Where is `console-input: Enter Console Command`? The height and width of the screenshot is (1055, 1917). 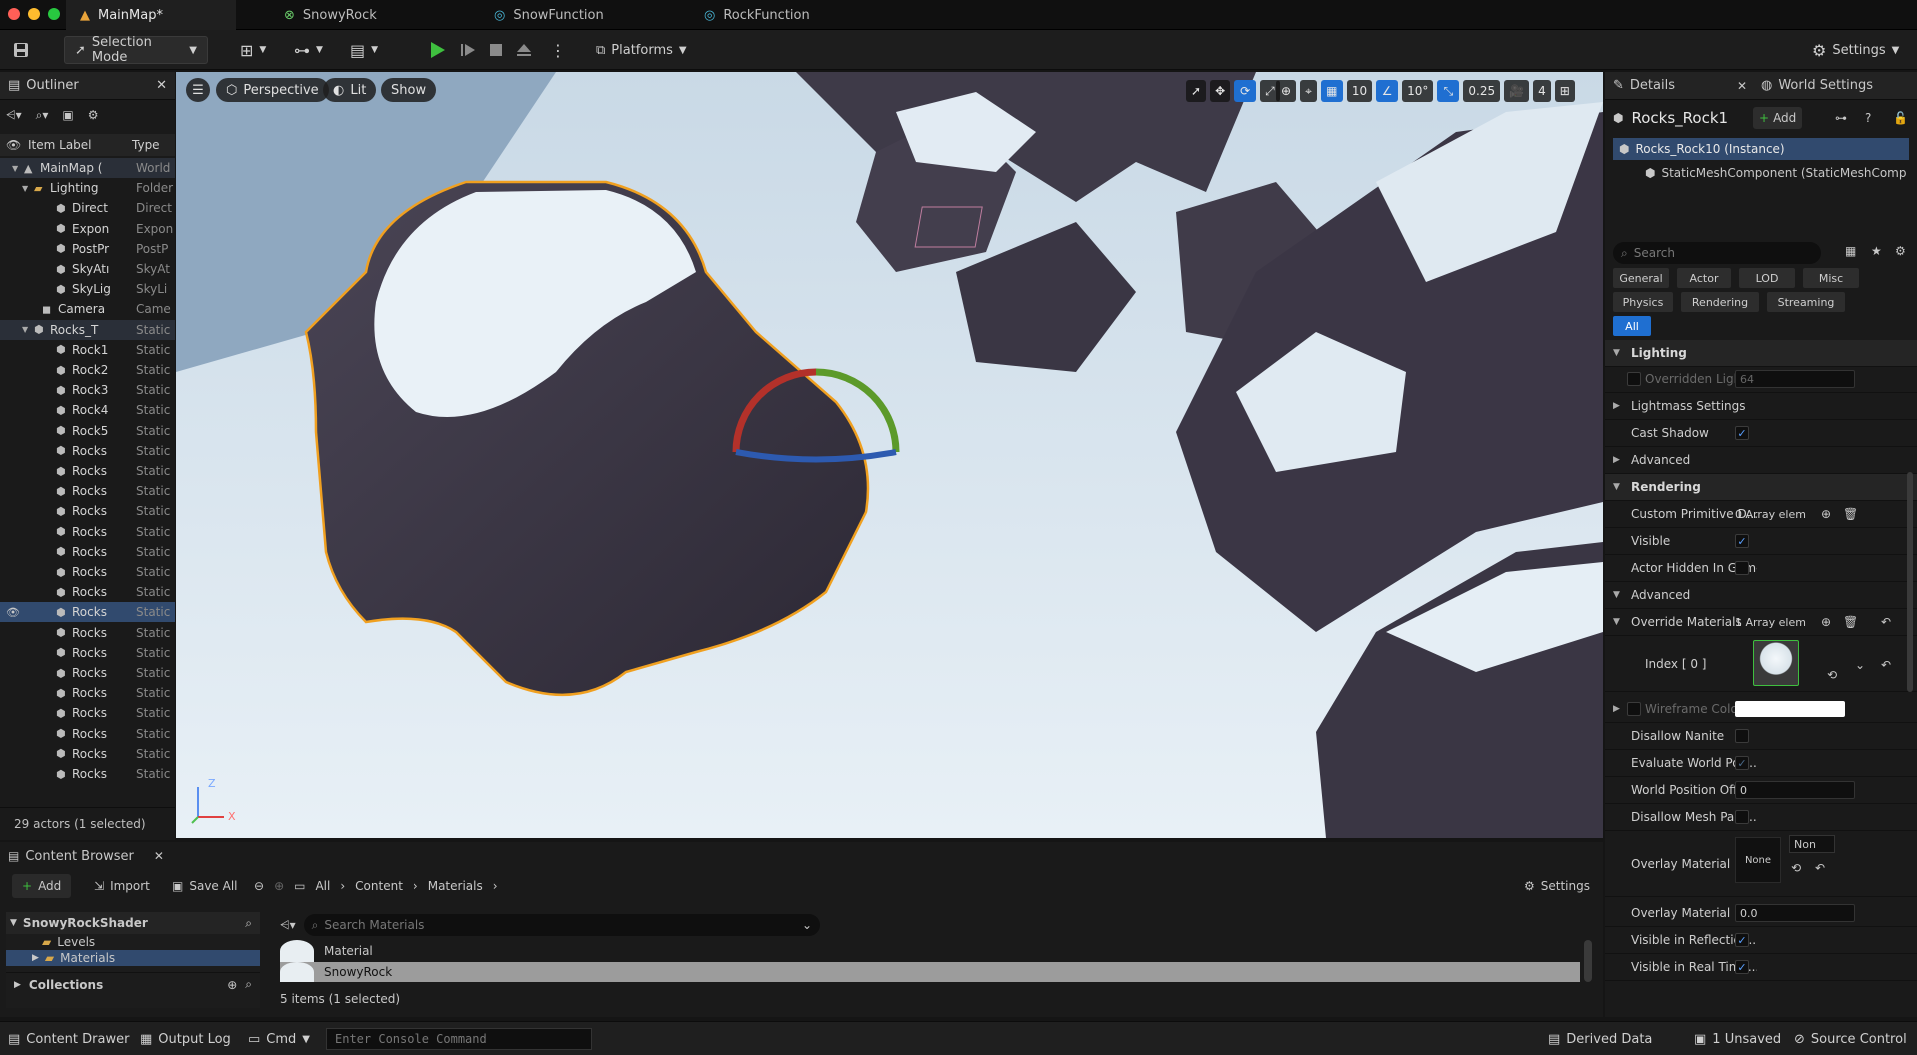 console-input: Enter Console Command is located at coordinates (459, 1039).